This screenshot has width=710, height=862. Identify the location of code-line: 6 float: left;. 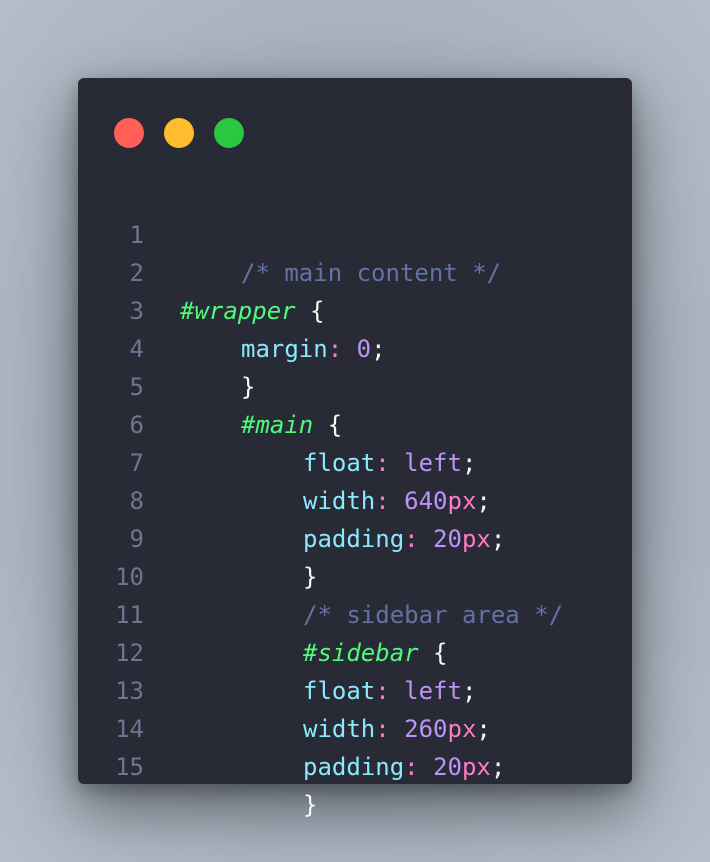
(355, 422).